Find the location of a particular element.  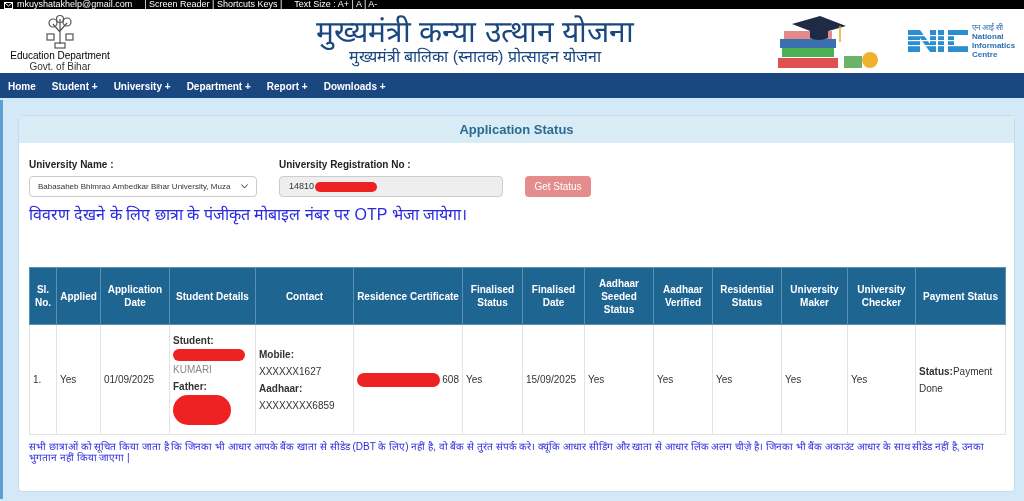

nav-menu-item: Student + is located at coordinates (74, 86).